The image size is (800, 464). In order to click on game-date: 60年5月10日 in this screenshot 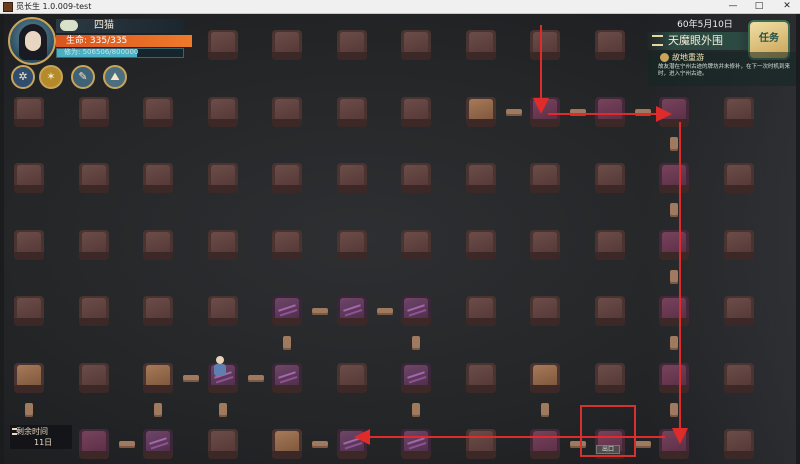, I will do `click(705, 25)`.